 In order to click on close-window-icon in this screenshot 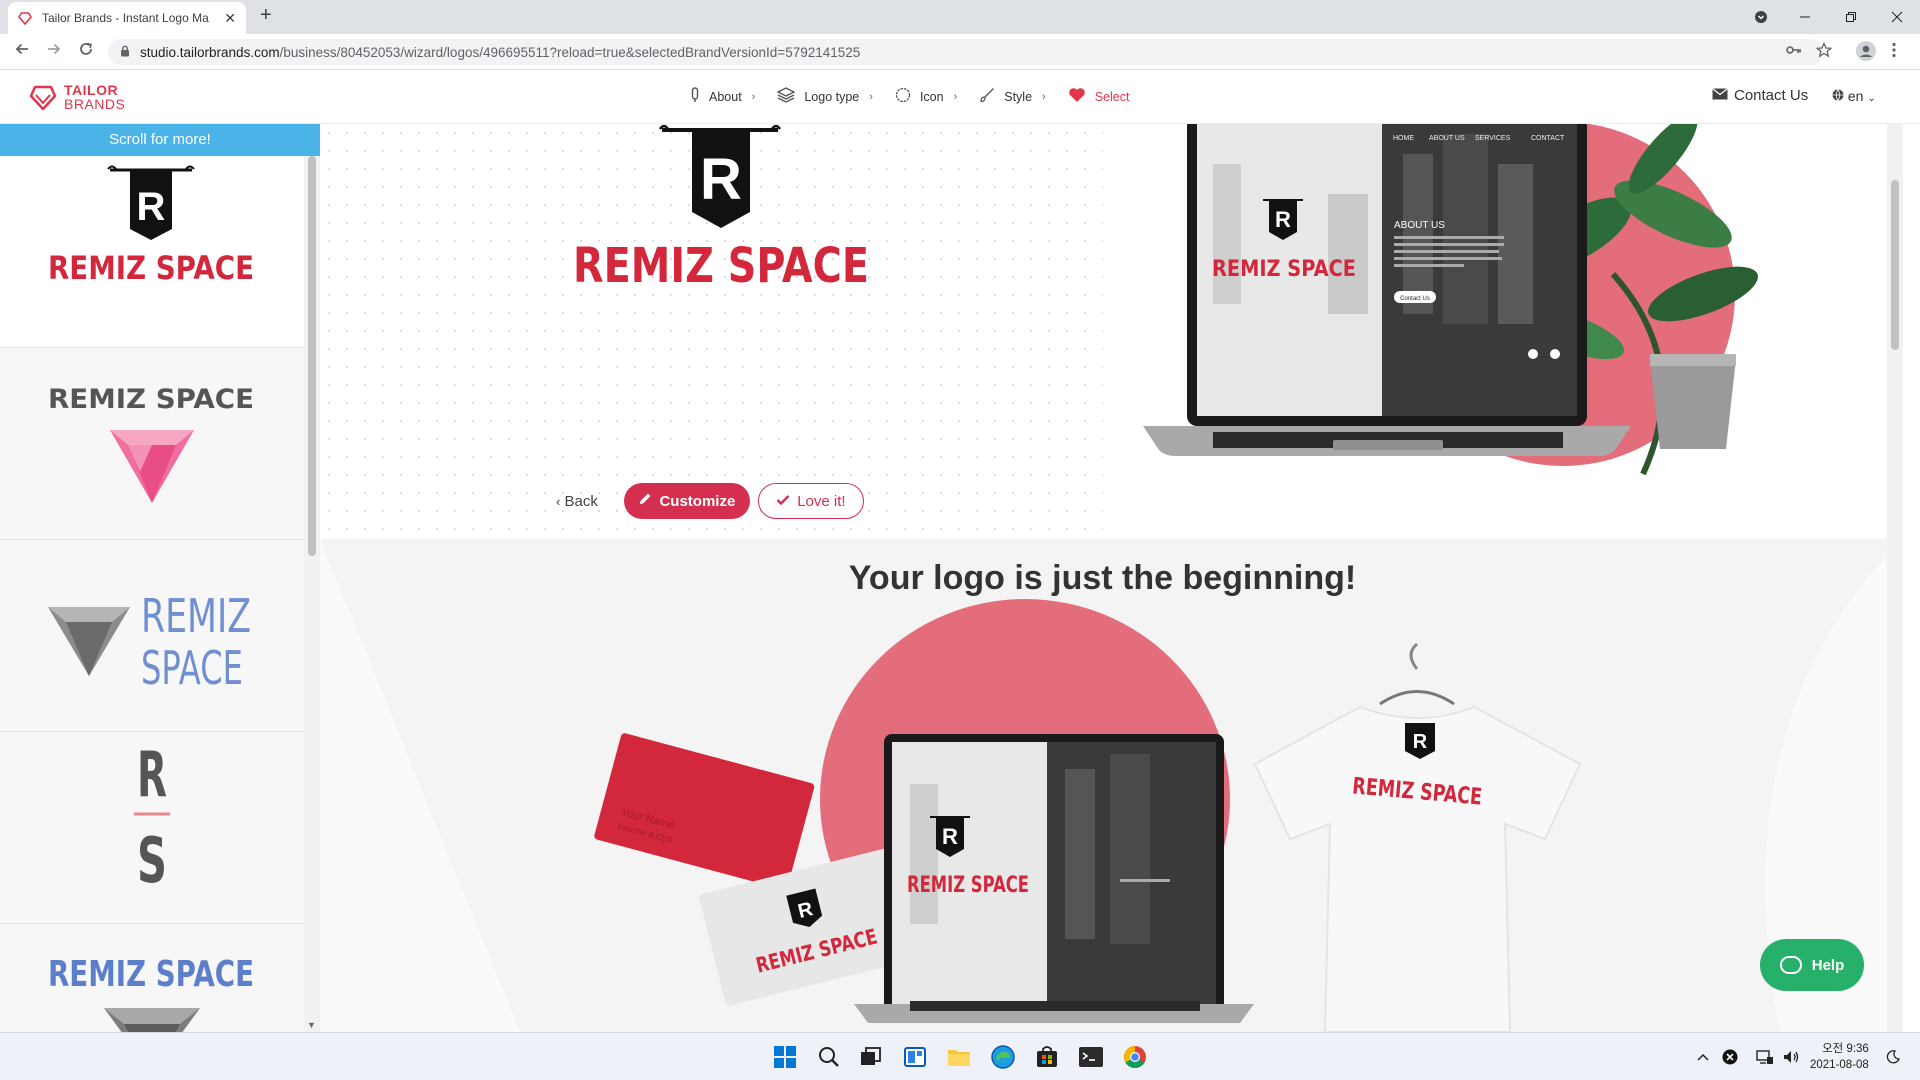, I will do `click(1897, 17)`.